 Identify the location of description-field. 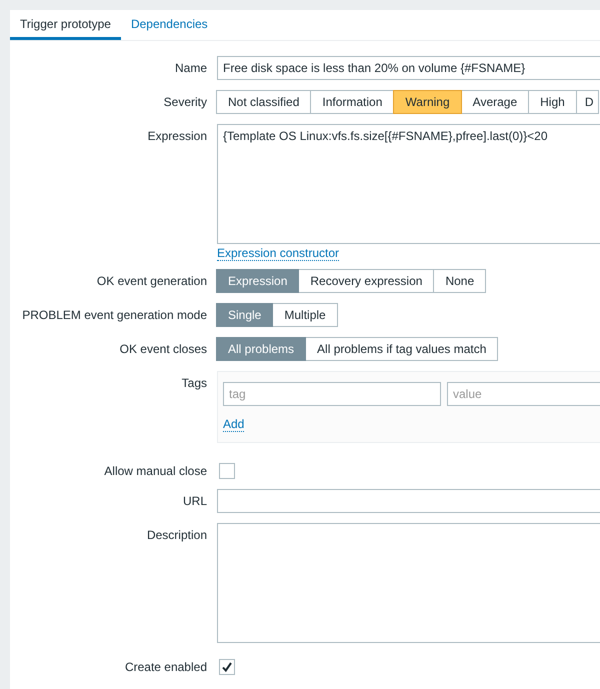
(408, 583).